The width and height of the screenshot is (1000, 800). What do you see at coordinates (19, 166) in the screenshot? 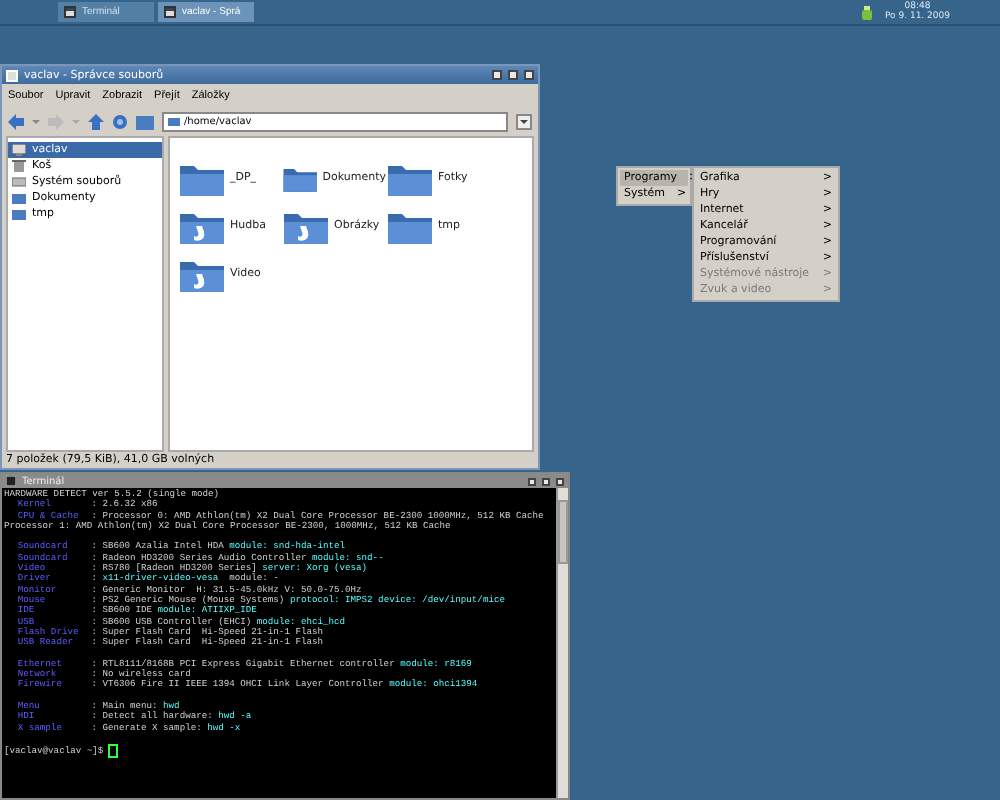
I see `trash-icon` at bounding box center [19, 166].